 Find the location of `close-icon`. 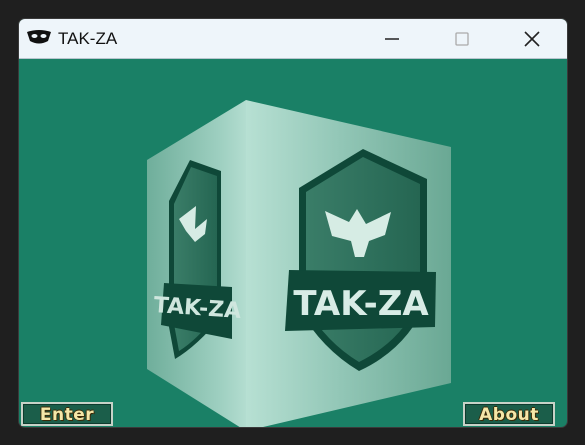

close-icon is located at coordinates (532, 39).